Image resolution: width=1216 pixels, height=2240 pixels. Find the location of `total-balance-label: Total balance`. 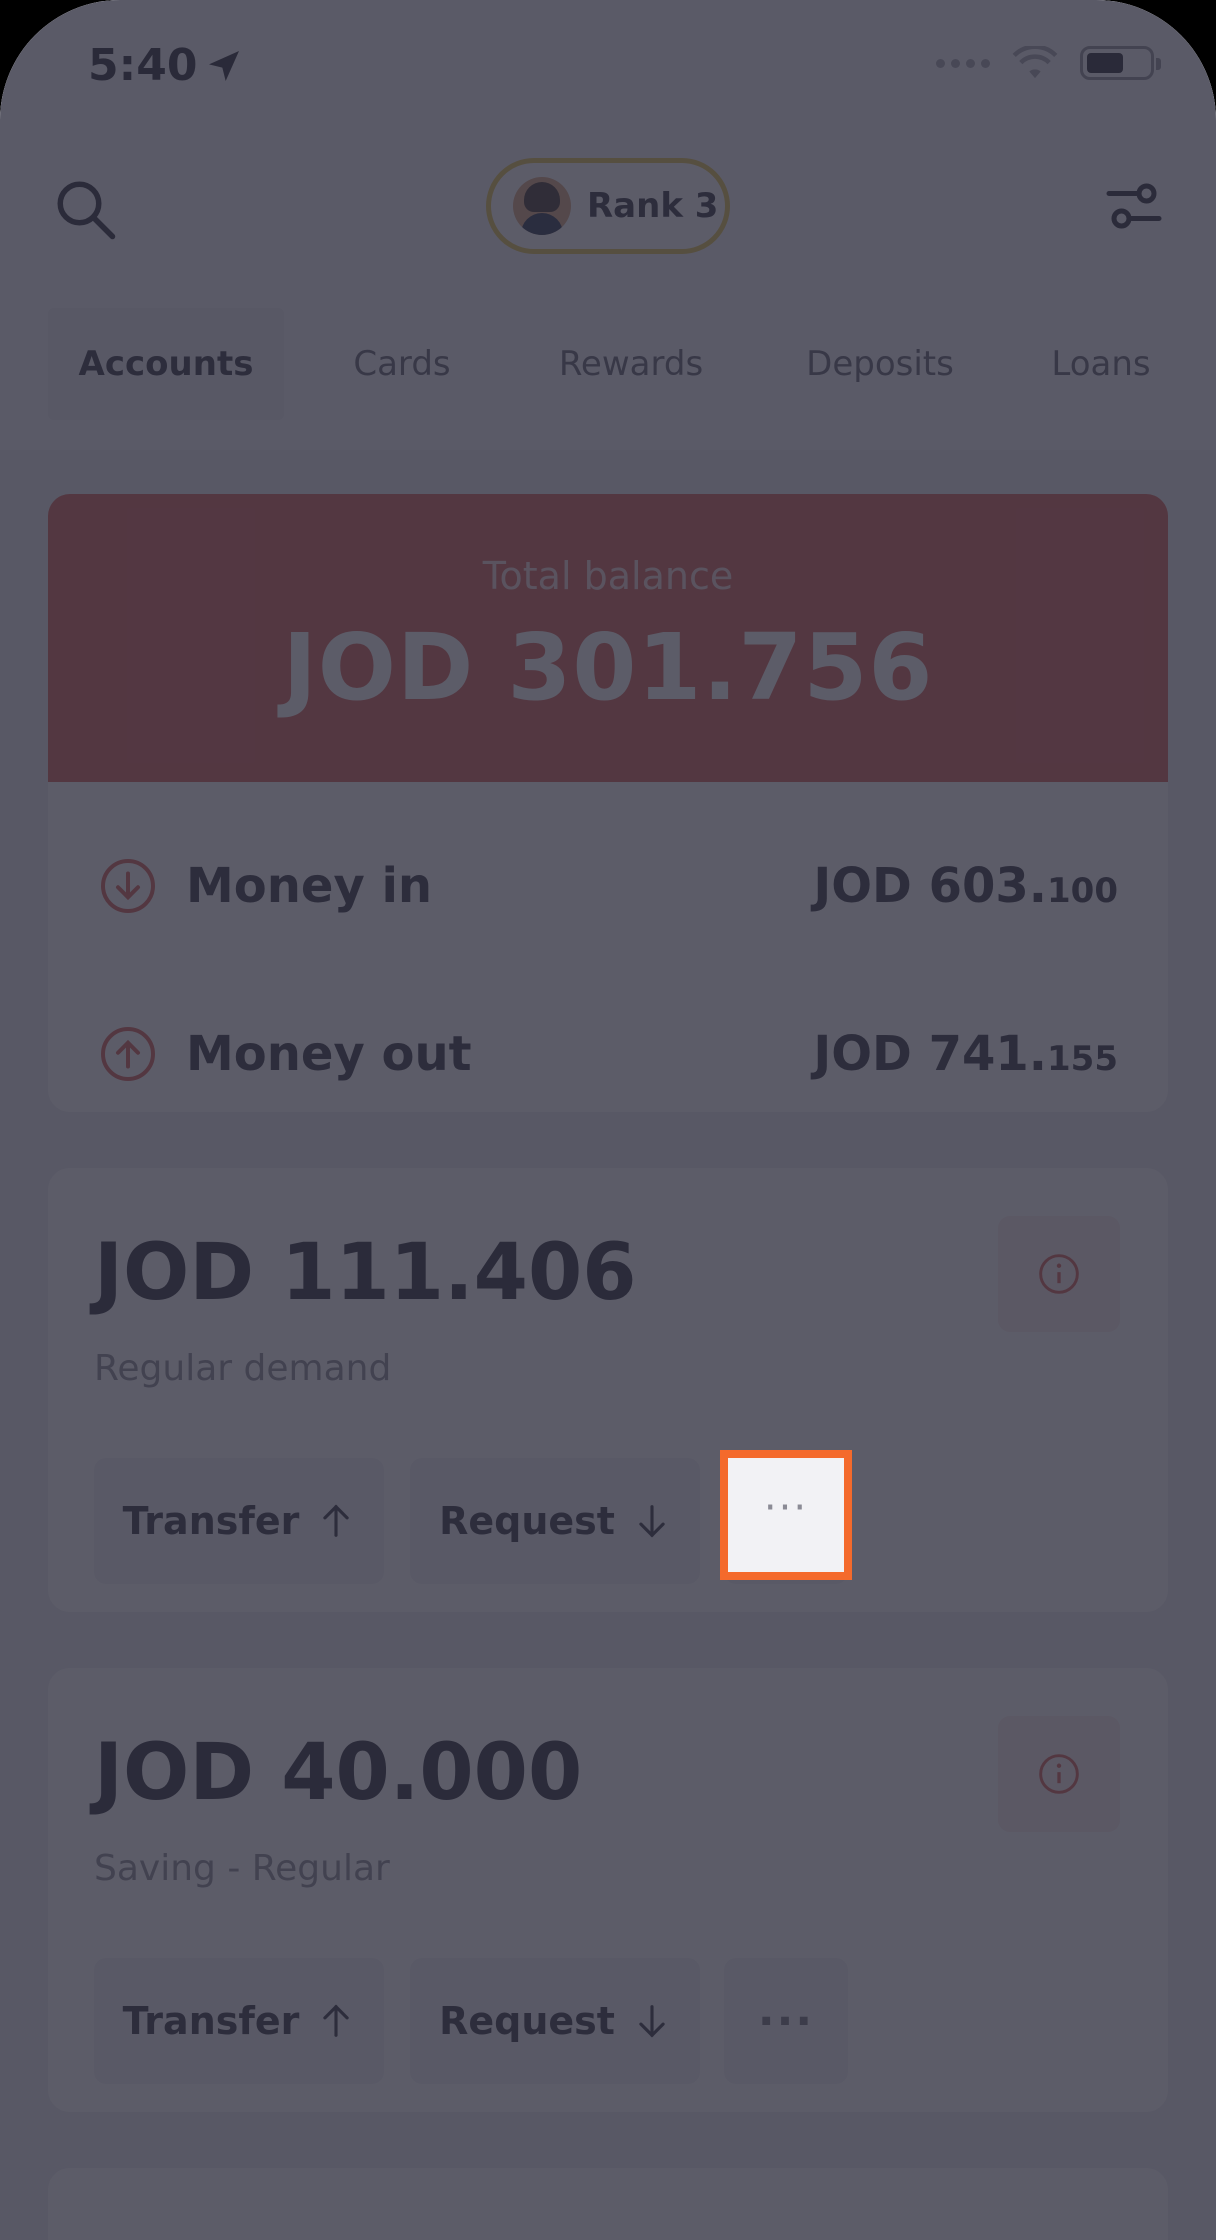

total-balance-label: Total balance is located at coordinates (608, 576).